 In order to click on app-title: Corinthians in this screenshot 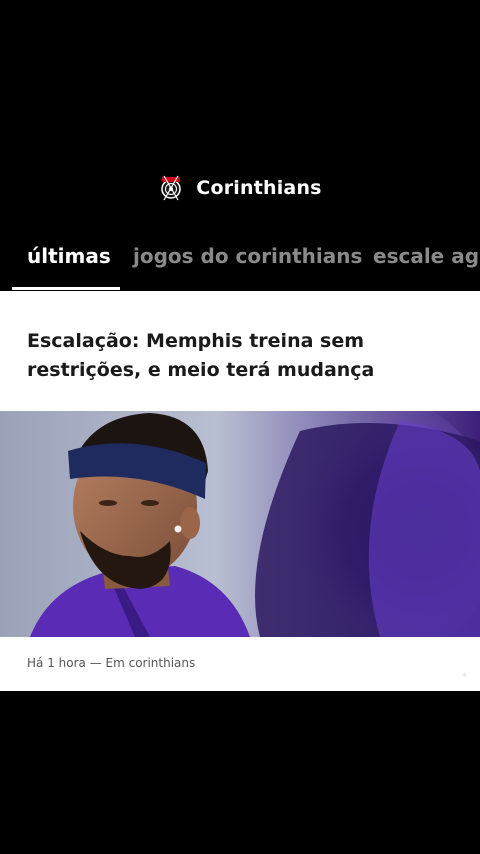, I will do `click(259, 188)`.